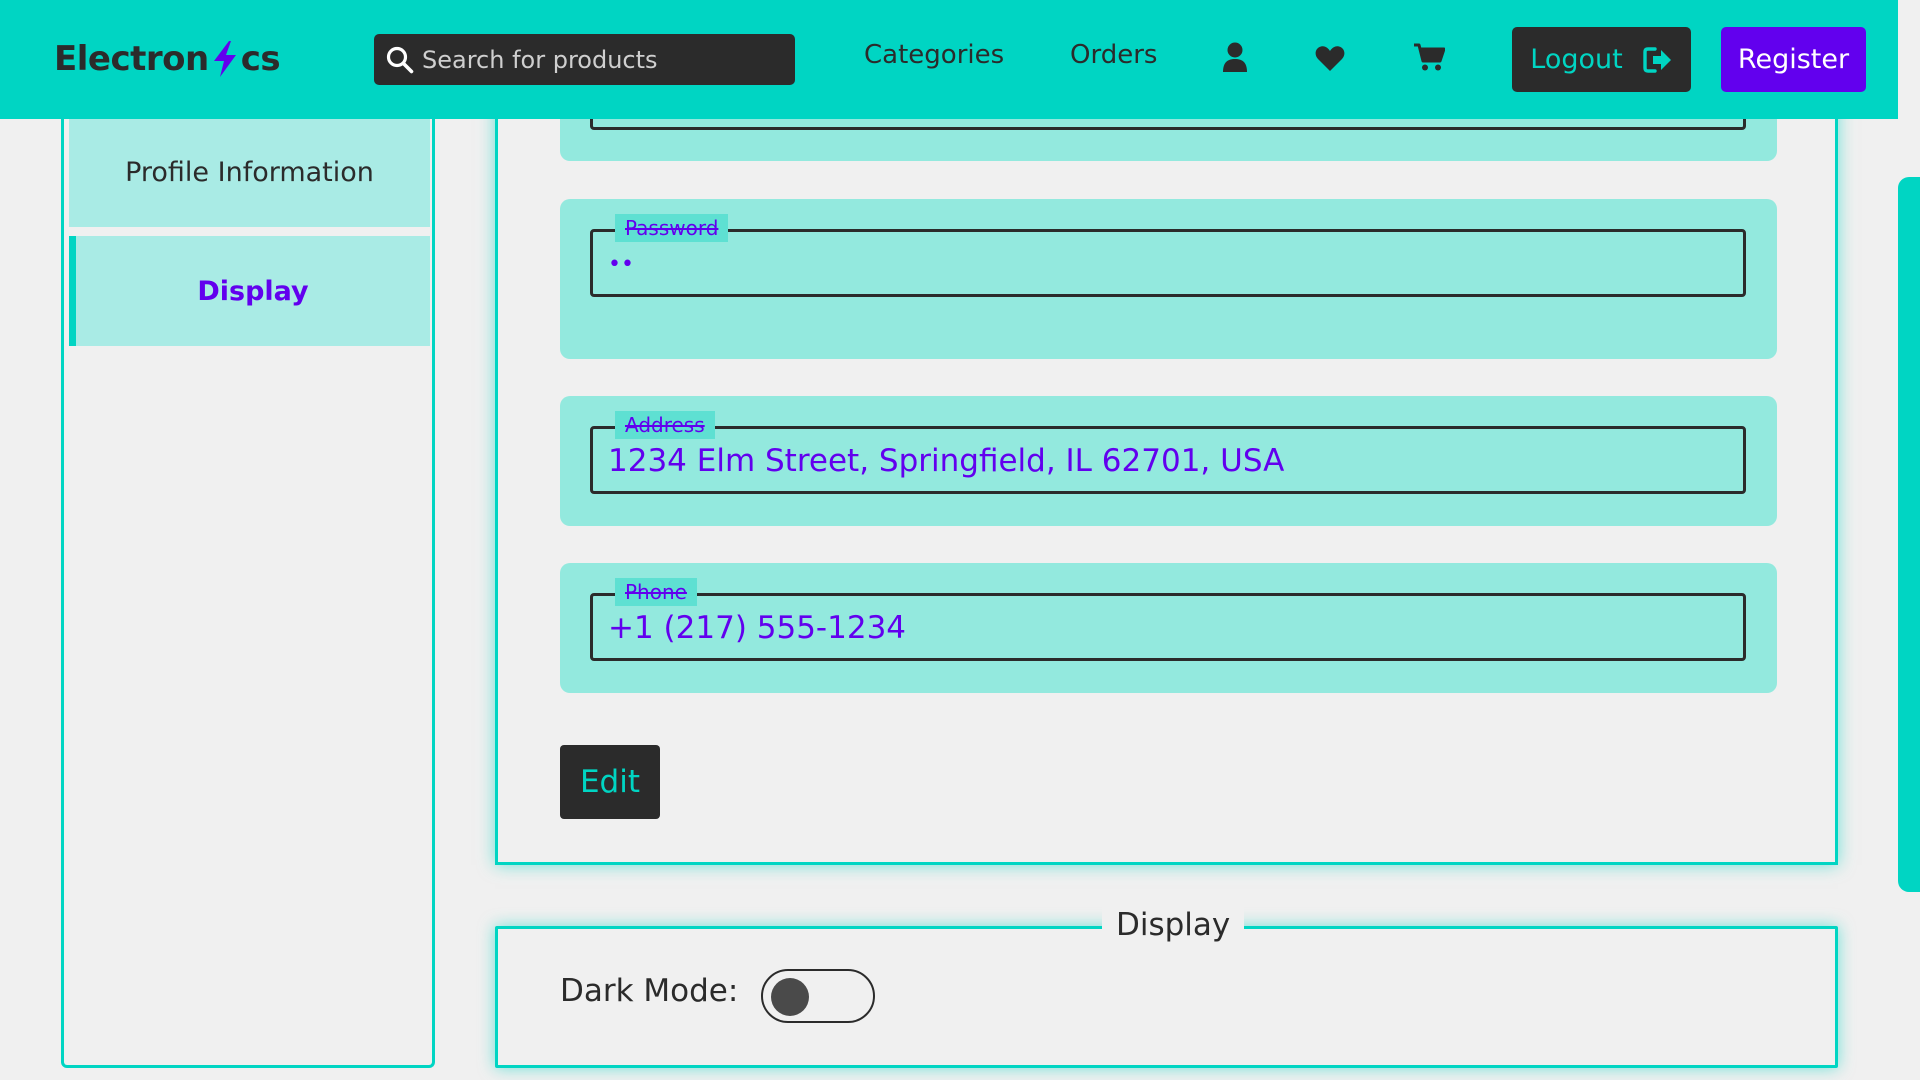 The image size is (1920, 1080). I want to click on phone-value: +1 (217) 555-1234, so click(757, 628).